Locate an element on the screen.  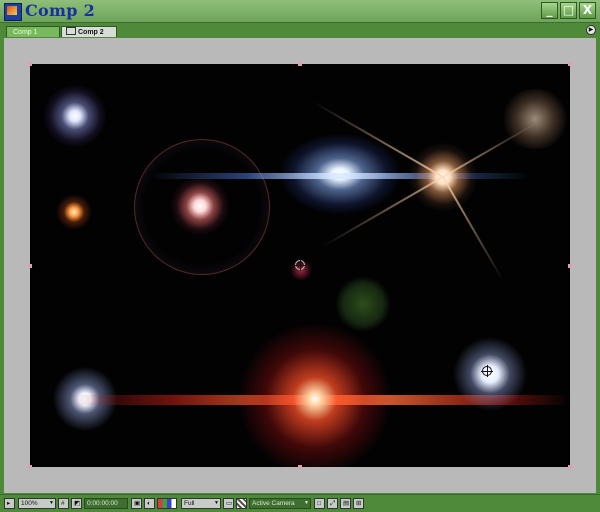
timecode-display: 0:00:00:00 is located at coordinates (106, 503).